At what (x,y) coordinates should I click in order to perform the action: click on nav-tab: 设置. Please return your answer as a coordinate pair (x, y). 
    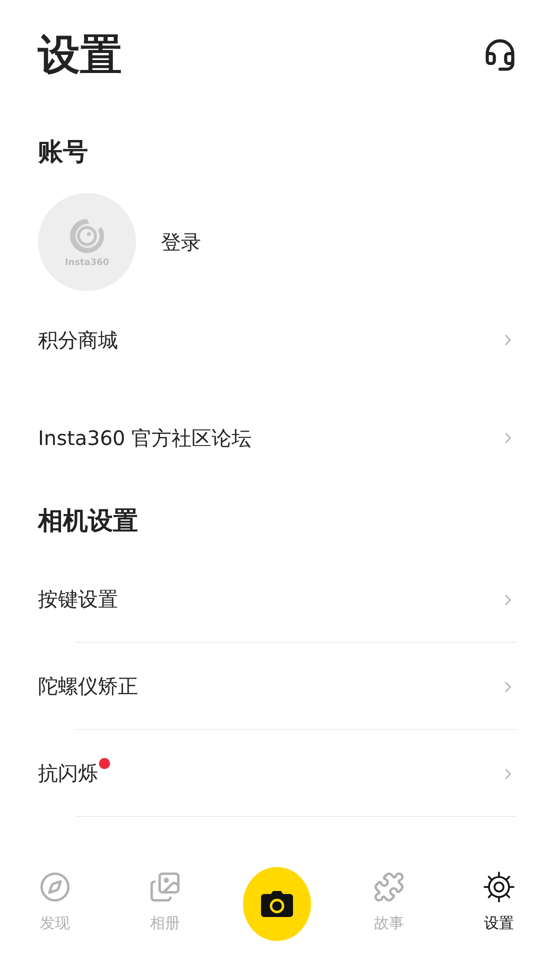
    Looking at the image, I should click on (499, 898).